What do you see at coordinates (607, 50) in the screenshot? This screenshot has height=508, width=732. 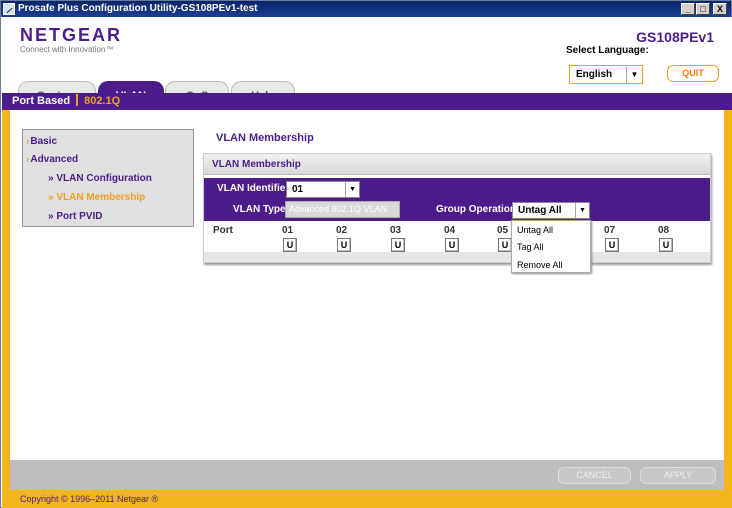 I see `language-label: Select Language:` at bounding box center [607, 50].